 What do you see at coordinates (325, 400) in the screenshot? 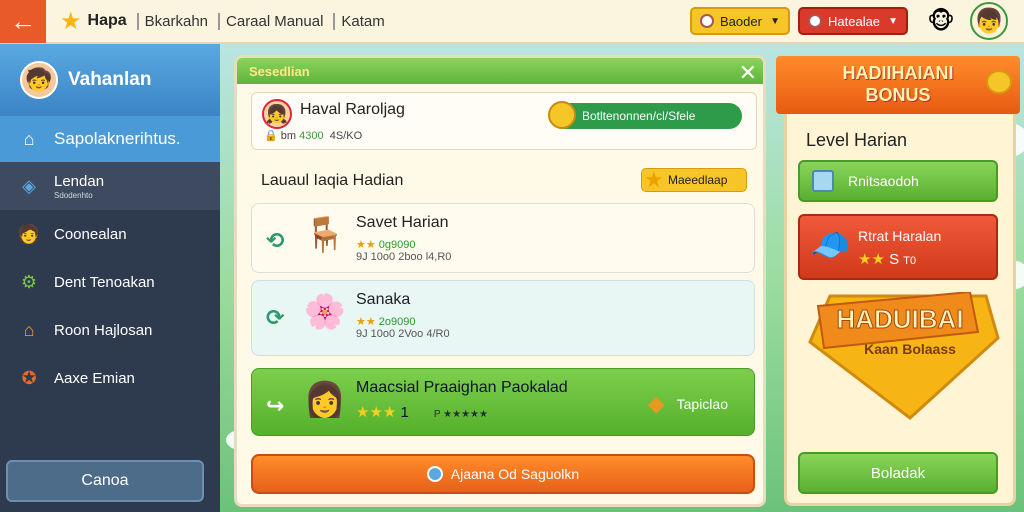
I see `quest-image: 👩` at bounding box center [325, 400].